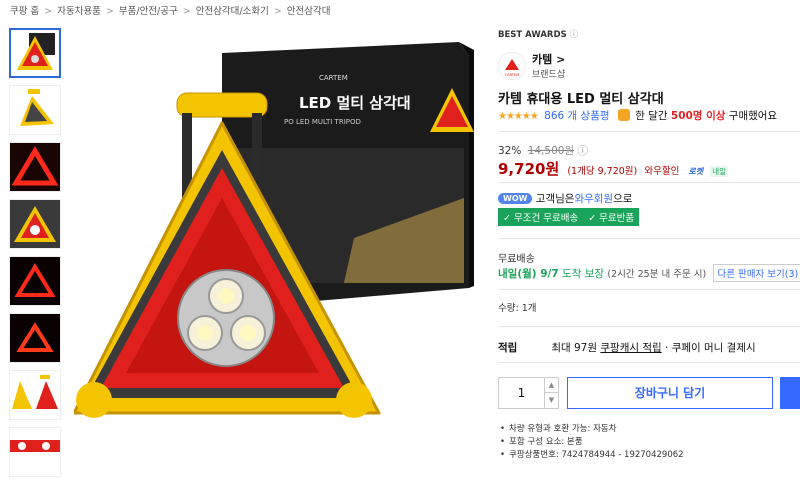 This screenshot has width=800, height=484. Describe the element at coordinates (333, 78) in the screenshot. I see `box-brand-text: CARTEM` at that location.